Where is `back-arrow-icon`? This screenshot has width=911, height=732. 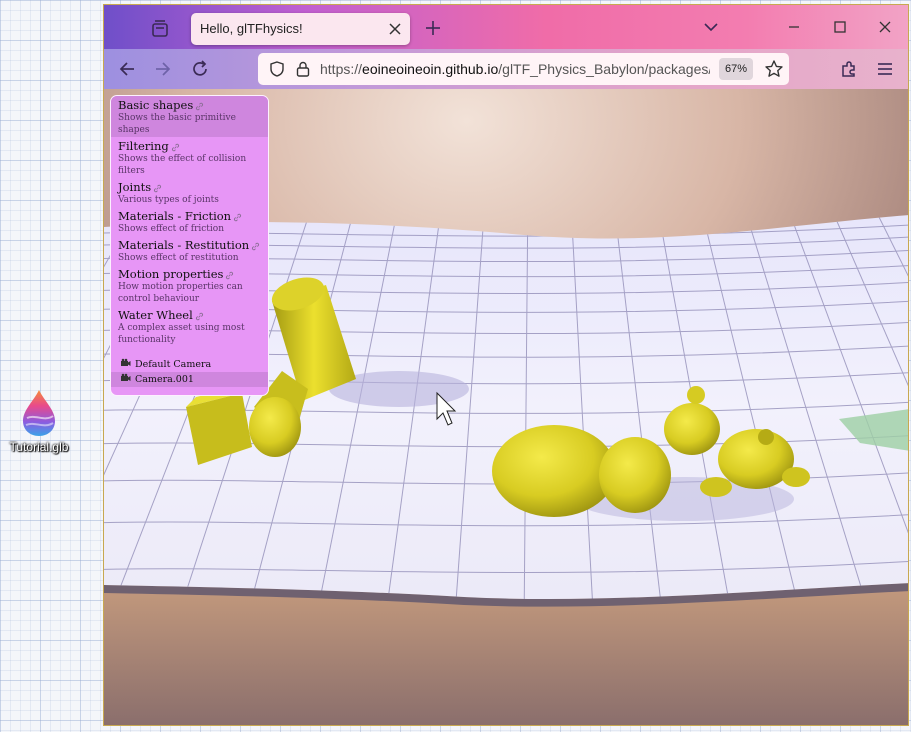 back-arrow-icon is located at coordinates (127, 69).